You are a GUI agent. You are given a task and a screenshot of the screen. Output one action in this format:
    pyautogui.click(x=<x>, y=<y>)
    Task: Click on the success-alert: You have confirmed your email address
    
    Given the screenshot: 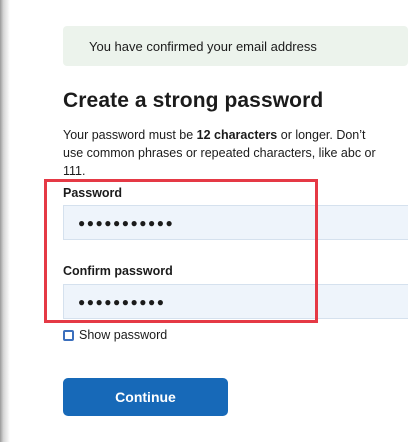 What is the action you would take?
    pyautogui.click(x=235, y=46)
    